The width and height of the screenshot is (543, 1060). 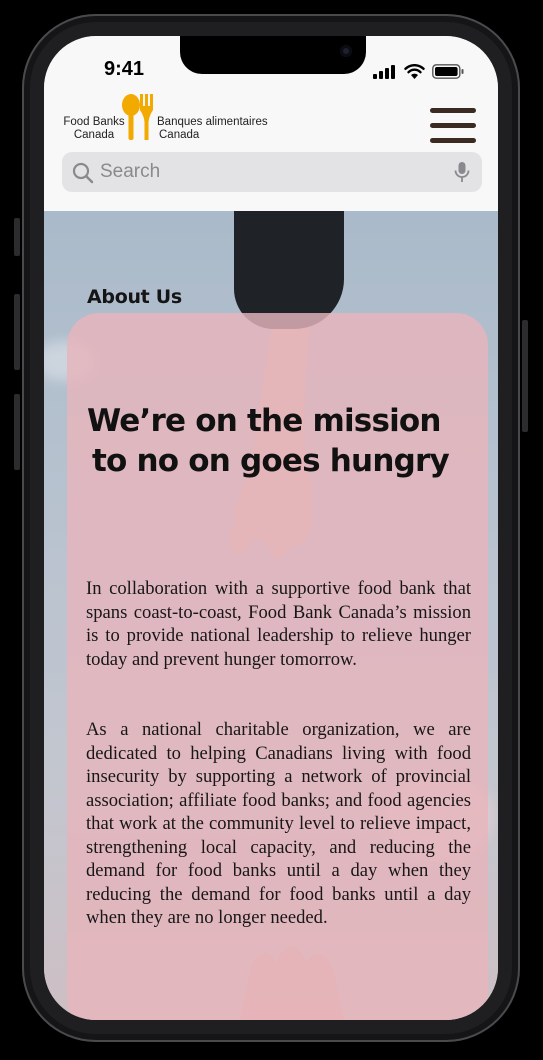 What do you see at coordinates (17, 432) in the screenshot?
I see `volume-down-button` at bounding box center [17, 432].